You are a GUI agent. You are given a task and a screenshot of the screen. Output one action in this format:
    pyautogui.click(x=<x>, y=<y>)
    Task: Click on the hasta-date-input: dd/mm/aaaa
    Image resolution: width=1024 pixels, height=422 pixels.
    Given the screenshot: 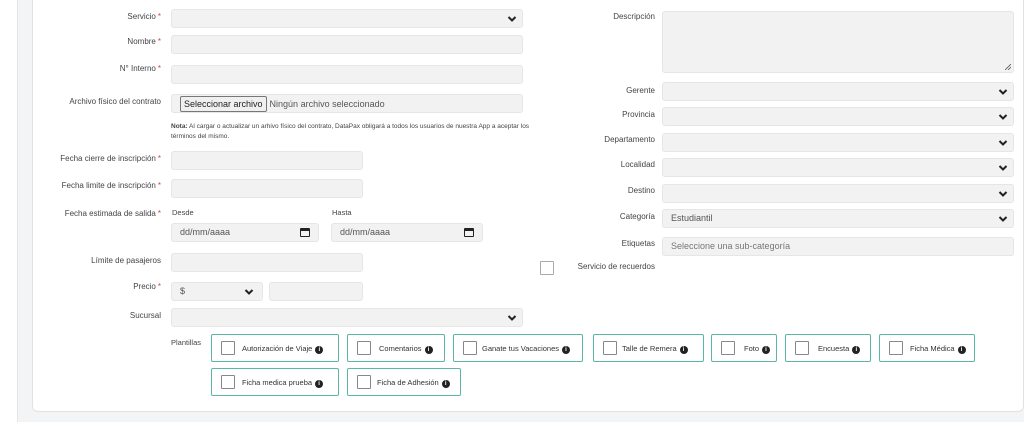 What is the action you would take?
    pyautogui.click(x=407, y=232)
    